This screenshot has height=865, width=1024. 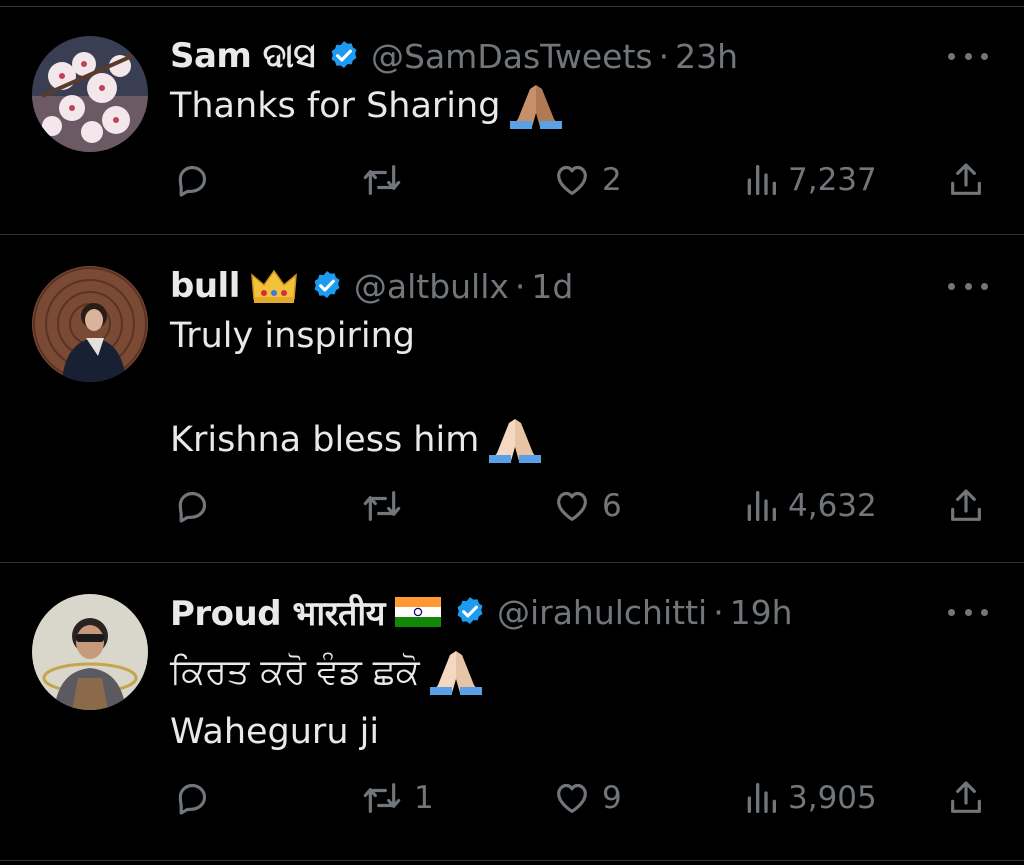 What do you see at coordinates (612, 506) in the screenshot?
I see `like-count: 6` at bounding box center [612, 506].